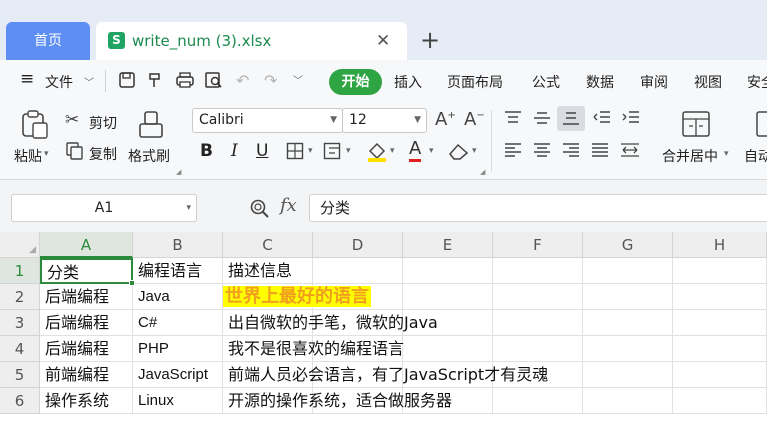  What do you see at coordinates (720, 245) in the screenshot?
I see `column-header-h: H` at bounding box center [720, 245].